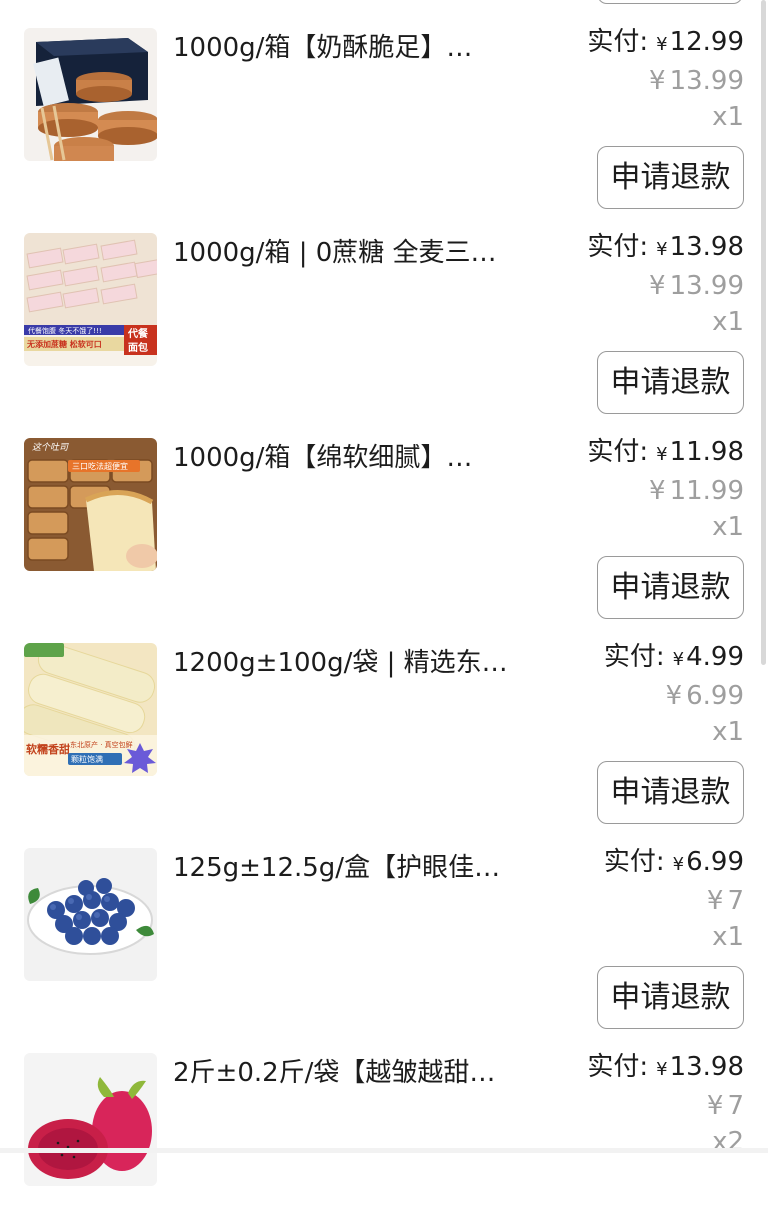 The width and height of the screenshot is (768, 1230). Describe the element at coordinates (64, 344) in the screenshot. I see `thumb-text: 无添加蔗糖 松软可口` at that location.